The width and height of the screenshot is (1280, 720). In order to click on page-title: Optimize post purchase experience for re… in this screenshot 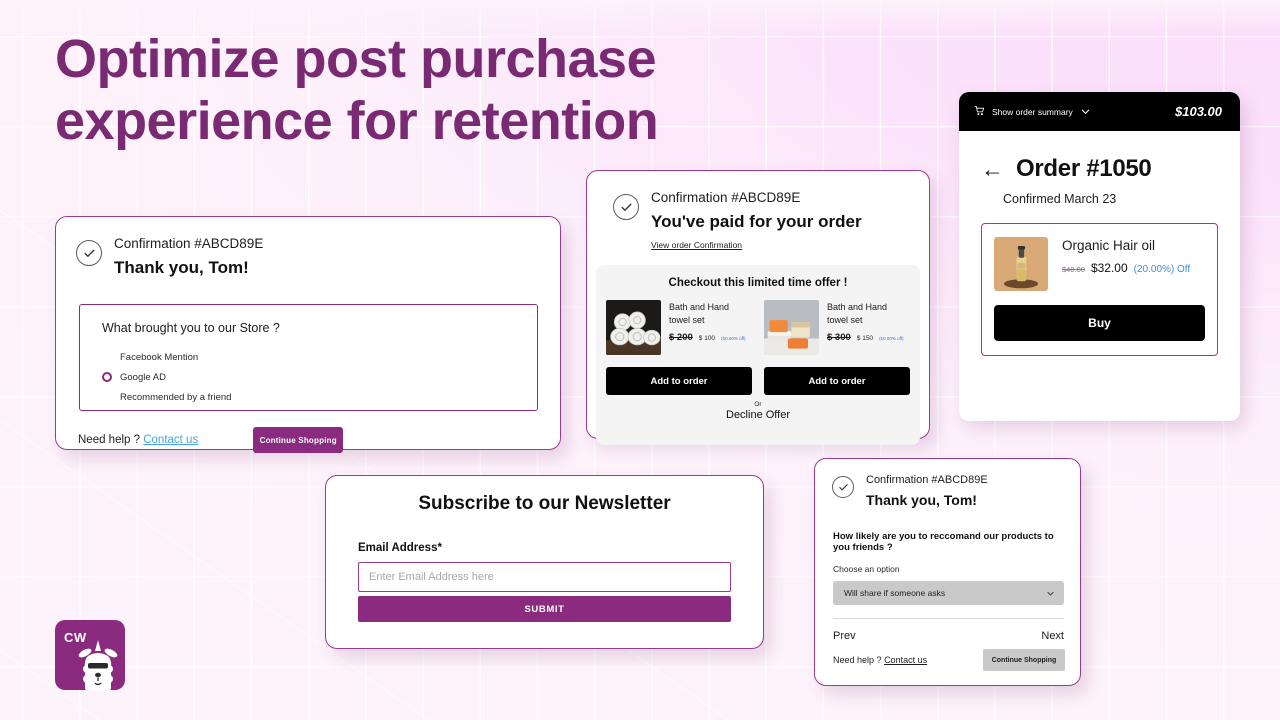, I will do `click(357, 90)`.